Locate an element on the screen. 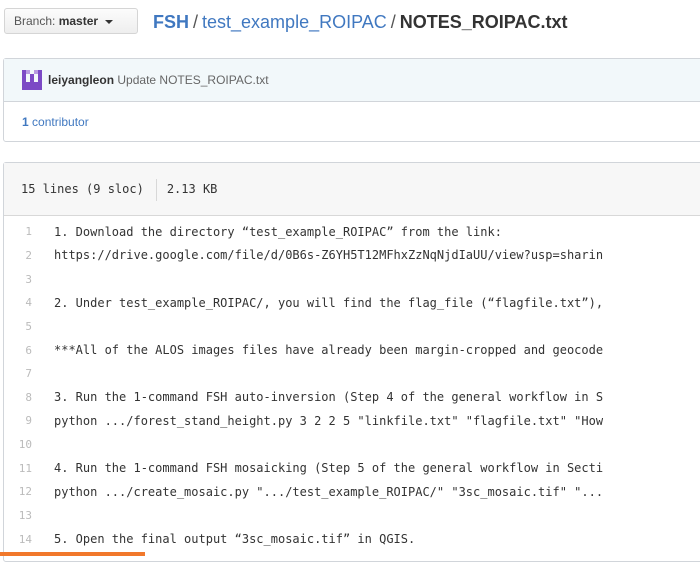 The height and width of the screenshot is (562, 700). file-info-header: 15 lines (9 sloc) 2.13 KB is located at coordinates (352, 189).